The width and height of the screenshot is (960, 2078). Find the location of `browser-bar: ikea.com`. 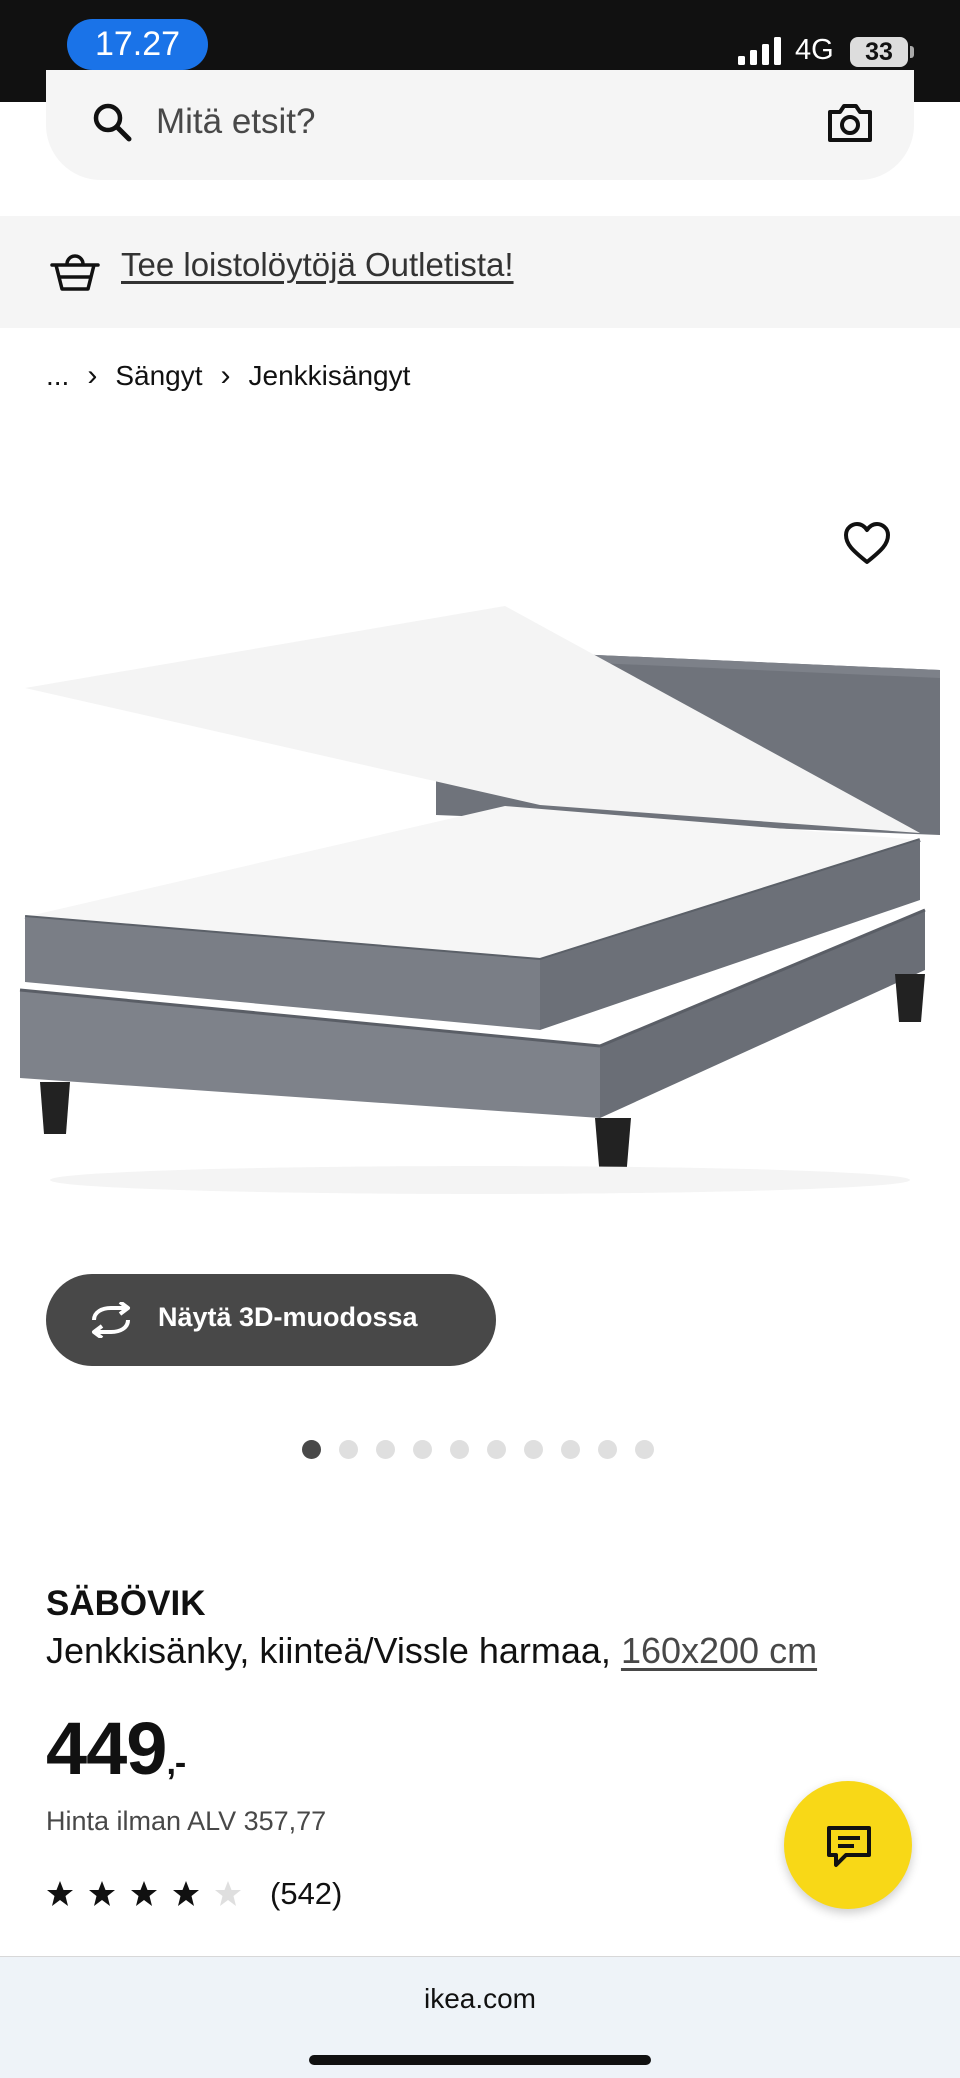

browser-bar: ikea.com is located at coordinates (480, 2017).